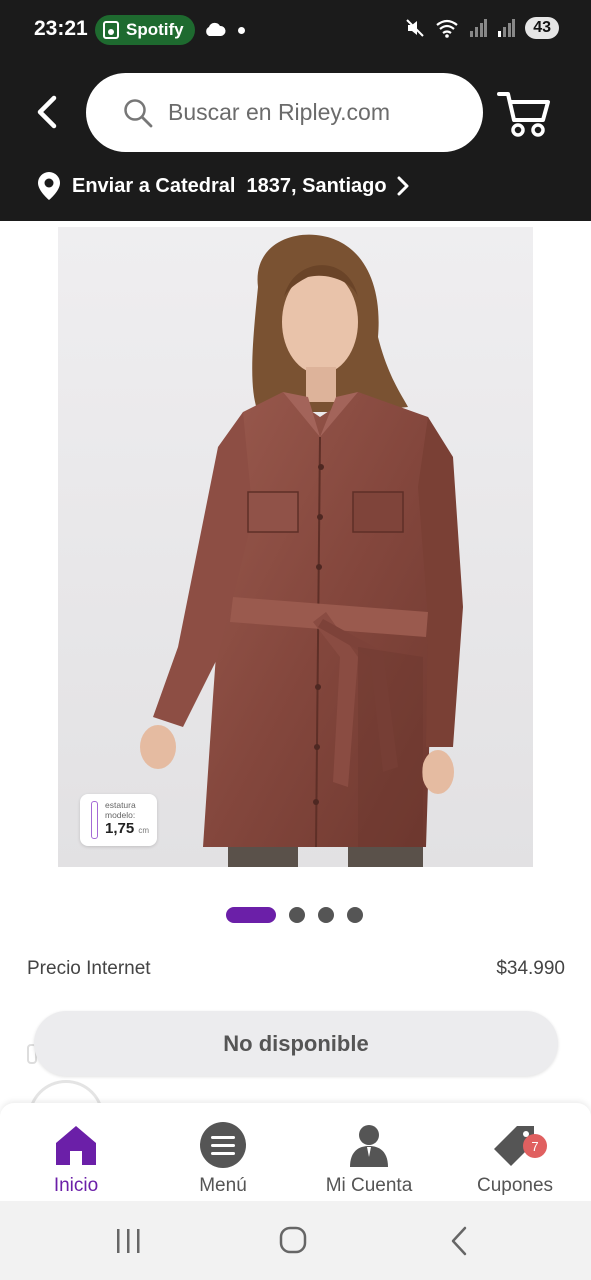 The width and height of the screenshot is (591, 1280). Describe the element at coordinates (415, 28) in the screenshot. I see `mute-icon` at that location.